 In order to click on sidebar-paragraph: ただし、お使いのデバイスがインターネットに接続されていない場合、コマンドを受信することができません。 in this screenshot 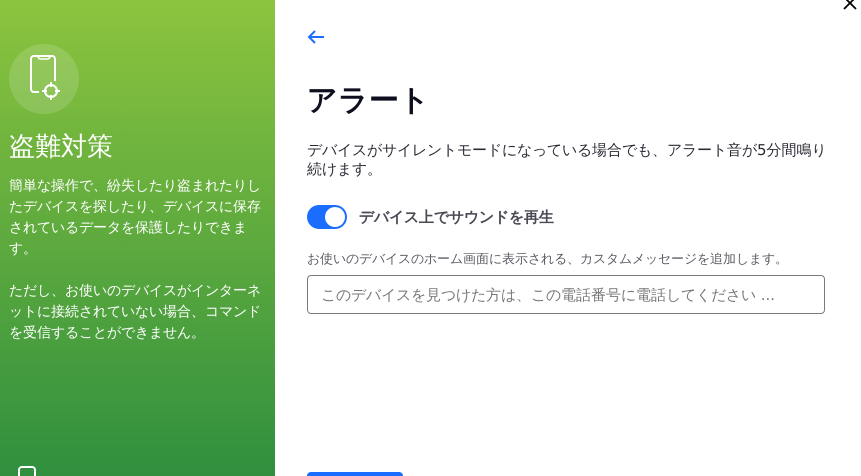, I will do `click(135, 312)`.